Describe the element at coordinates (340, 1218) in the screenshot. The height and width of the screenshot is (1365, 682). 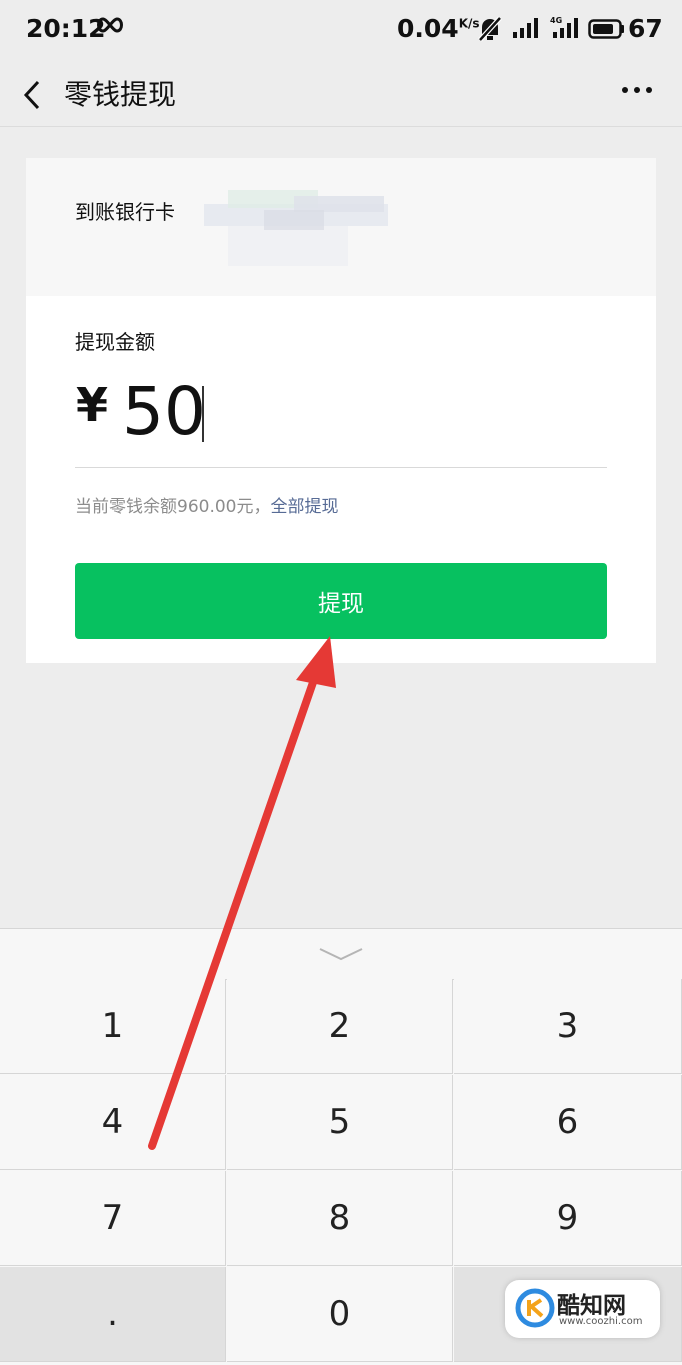
I see `key-8: 8` at that location.